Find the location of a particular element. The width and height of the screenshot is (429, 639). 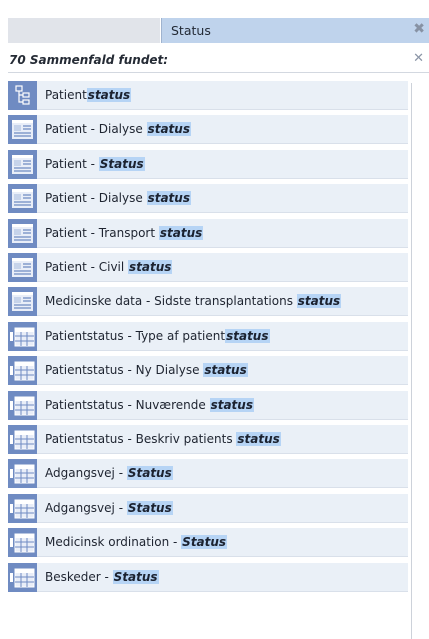

result-row-body: Patient - Civil status is located at coordinates (222, 267).